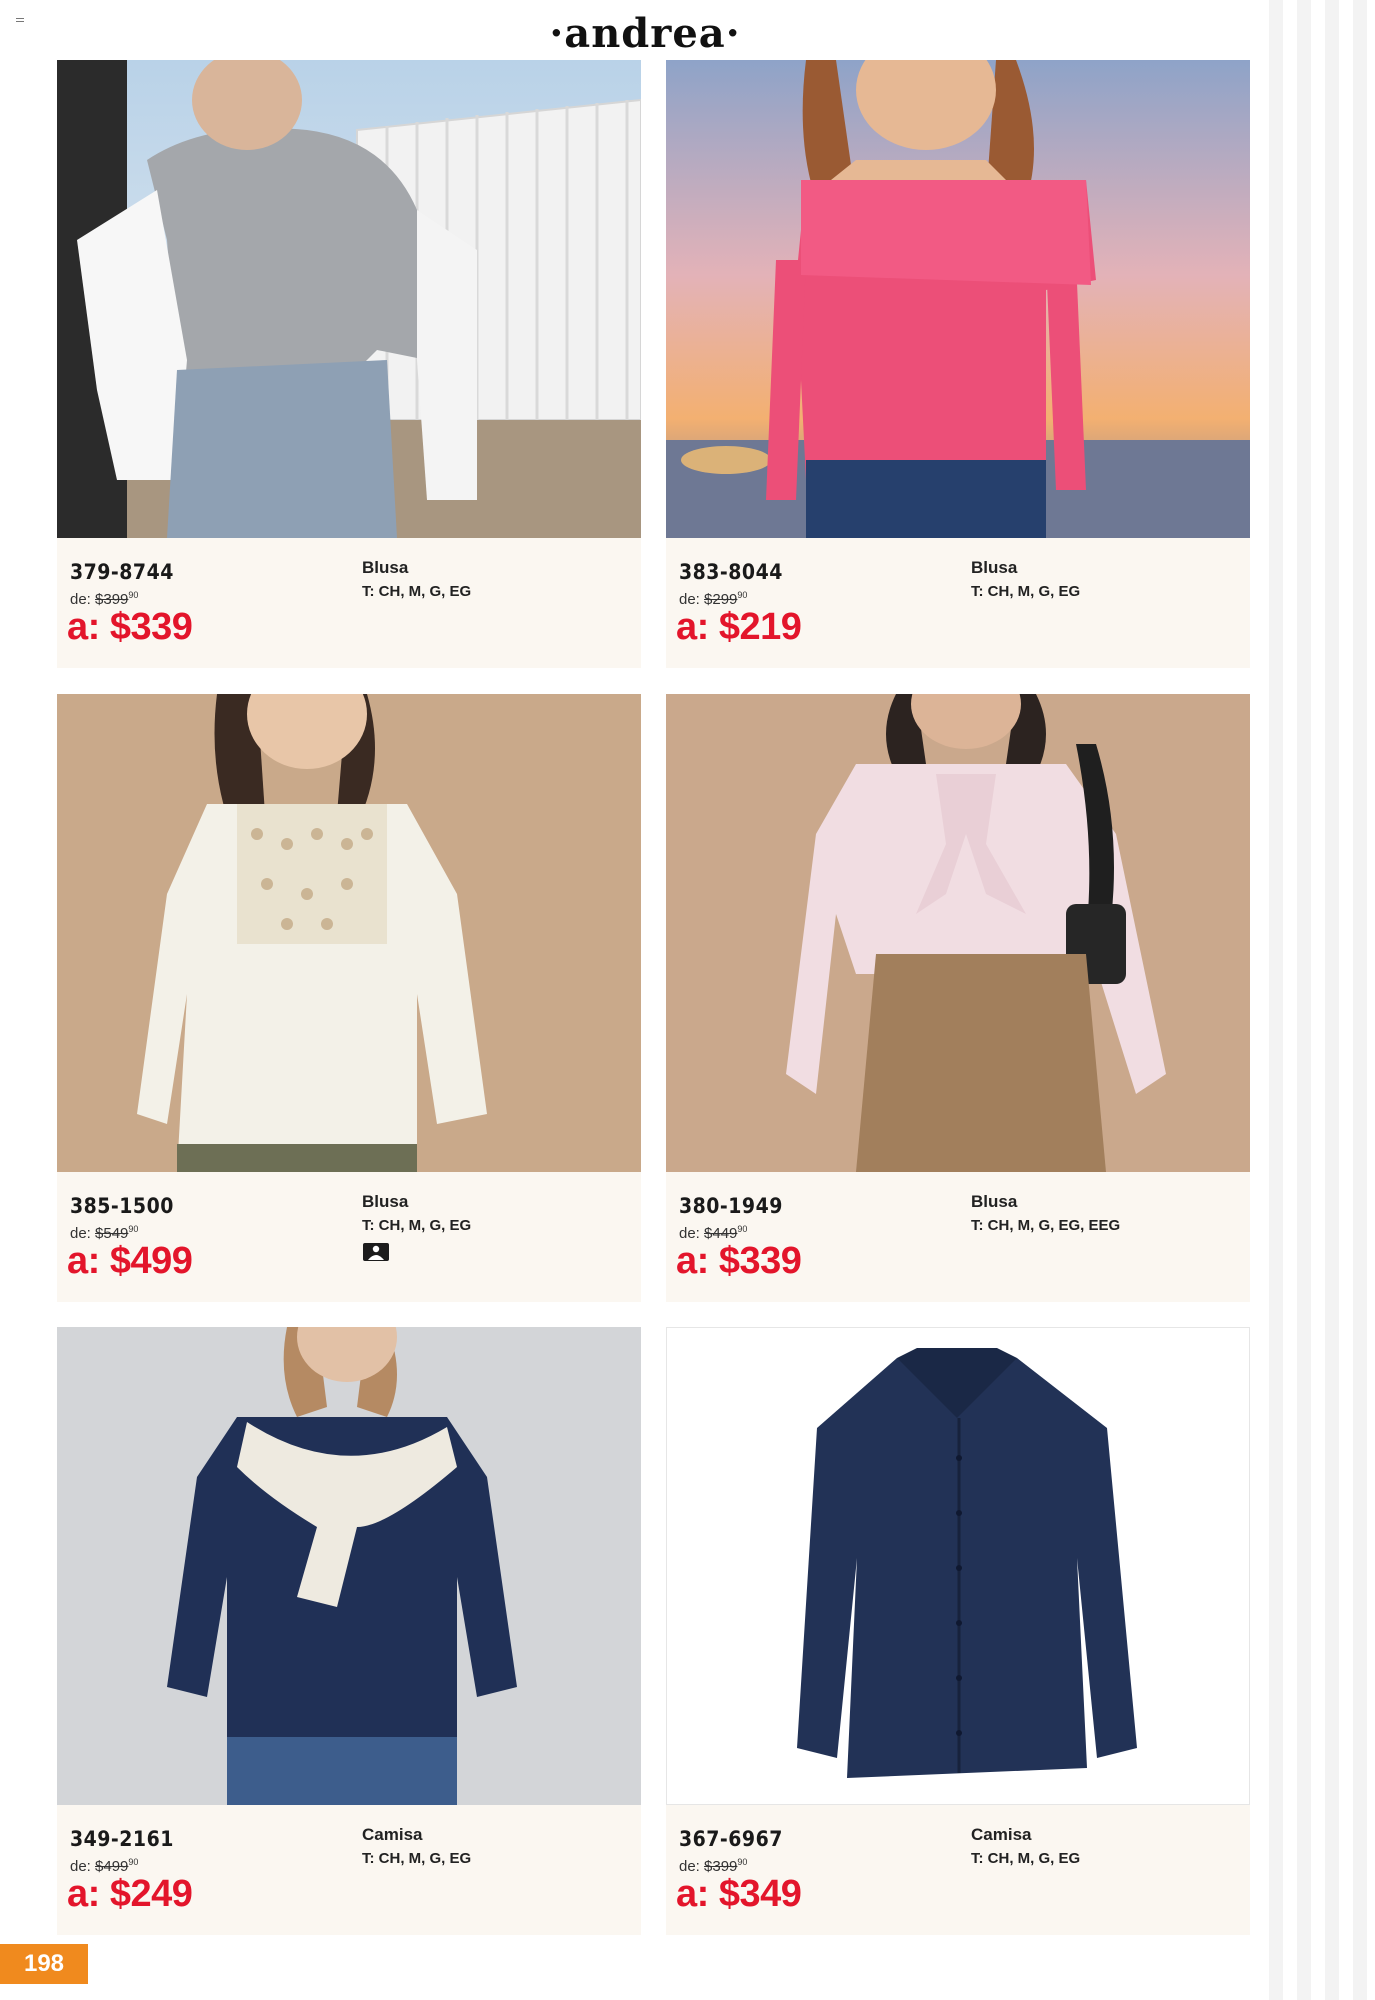 The width and height of the screenshot is (1375, 2000). What do you see at coordinates (731, 572) in the screenshot?
I see `product-sku: 383-8044` at bounding box center [731, 572].